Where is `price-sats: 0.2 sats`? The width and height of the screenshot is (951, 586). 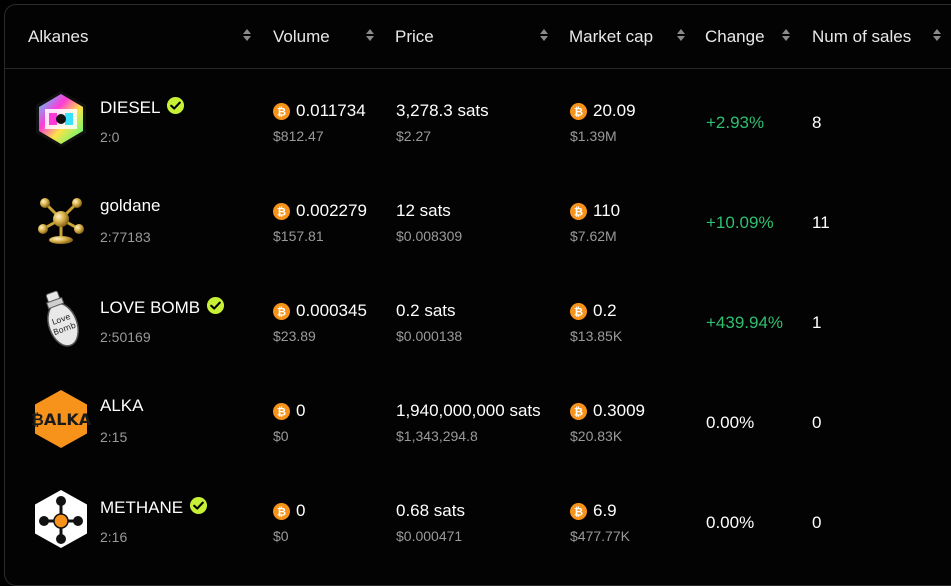 price-sats: 0.2 sats is located at coordinates (426, 310).